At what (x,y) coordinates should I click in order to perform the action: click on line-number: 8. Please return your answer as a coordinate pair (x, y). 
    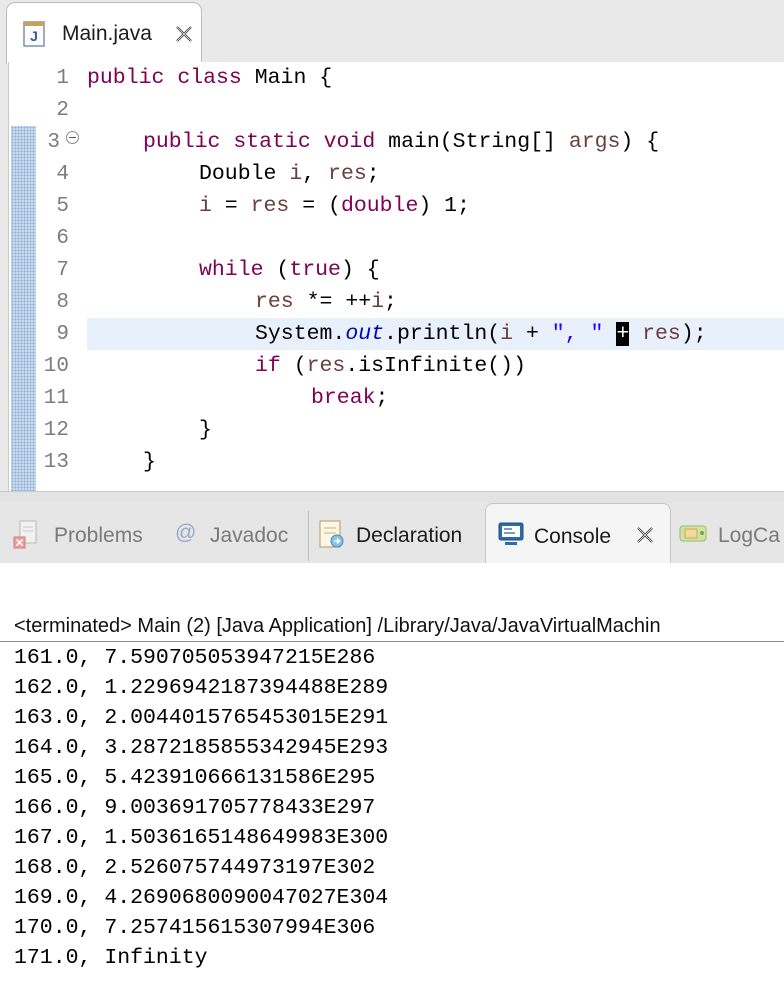
    Looking at the image, I should click on (62, 302).